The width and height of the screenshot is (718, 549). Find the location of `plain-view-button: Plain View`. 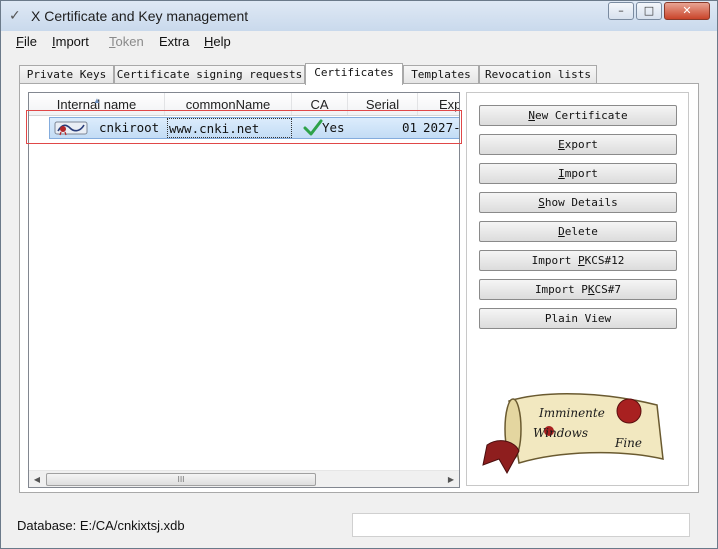

plain-view-button: Plain View is located at coordinates (578, 318).